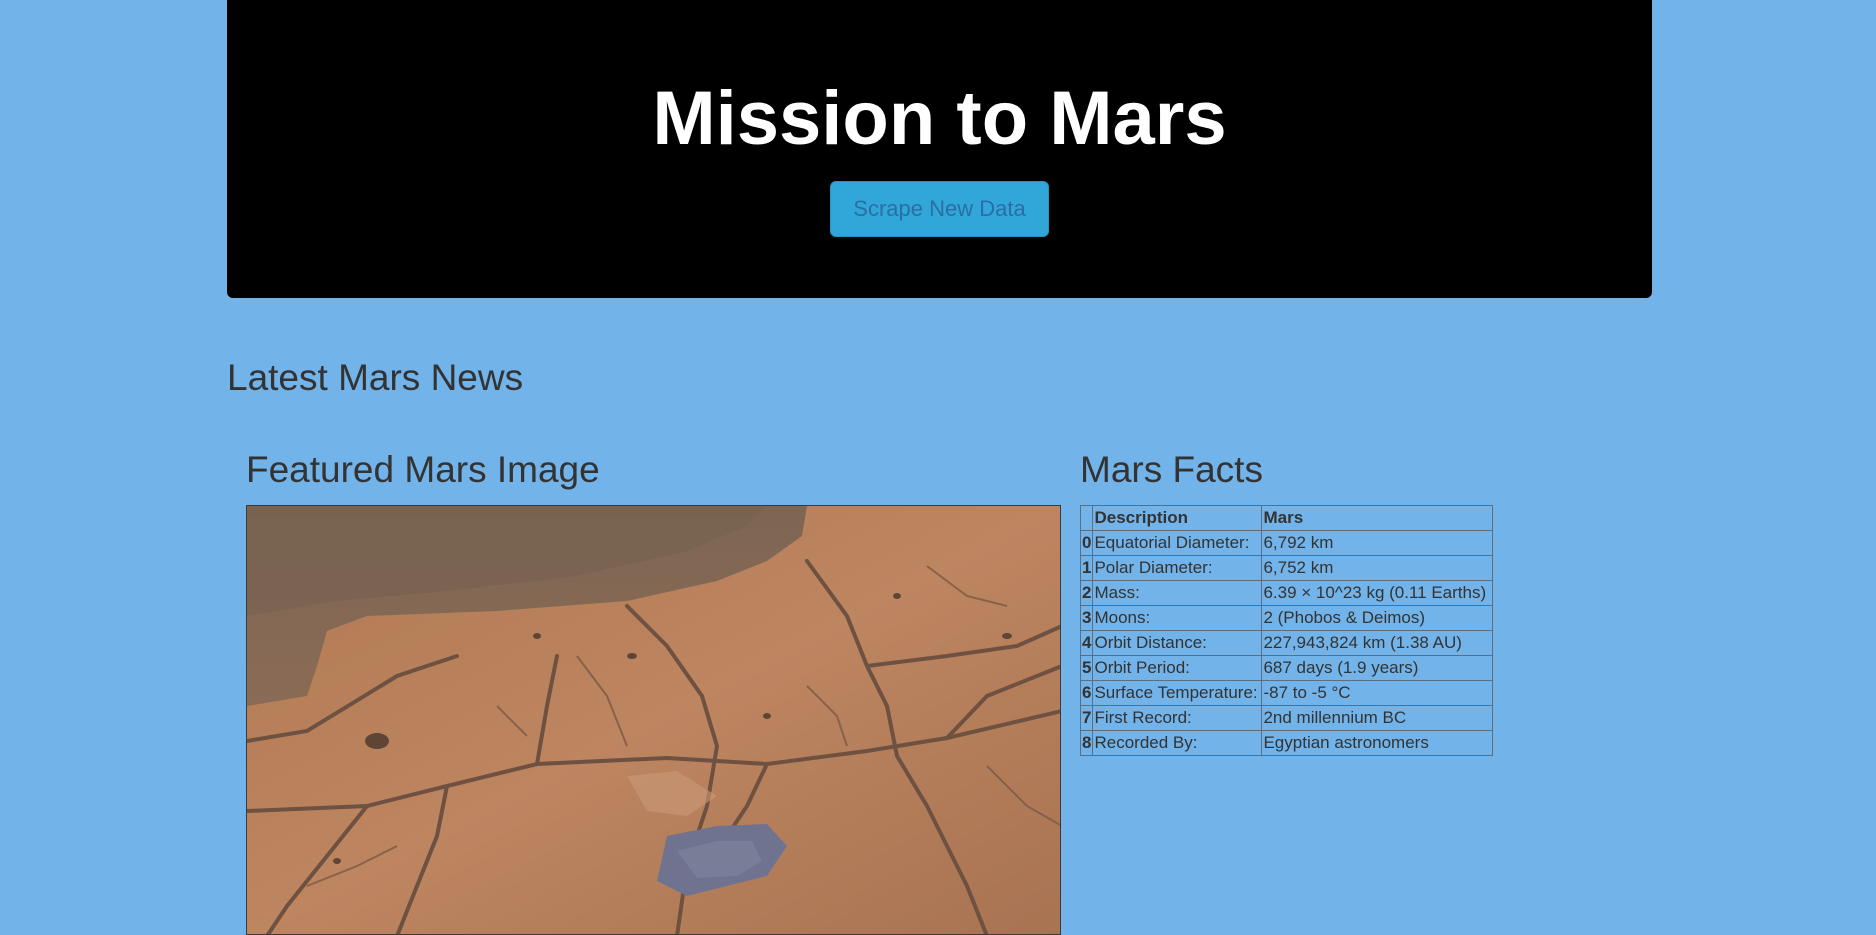 Image resolution: width=1876 pixels, height=935 pixels. What do you see at coordinates (1177, 718) in the screenshot?
I see `row-description: First Record:` at bounding box center [1177, 718].